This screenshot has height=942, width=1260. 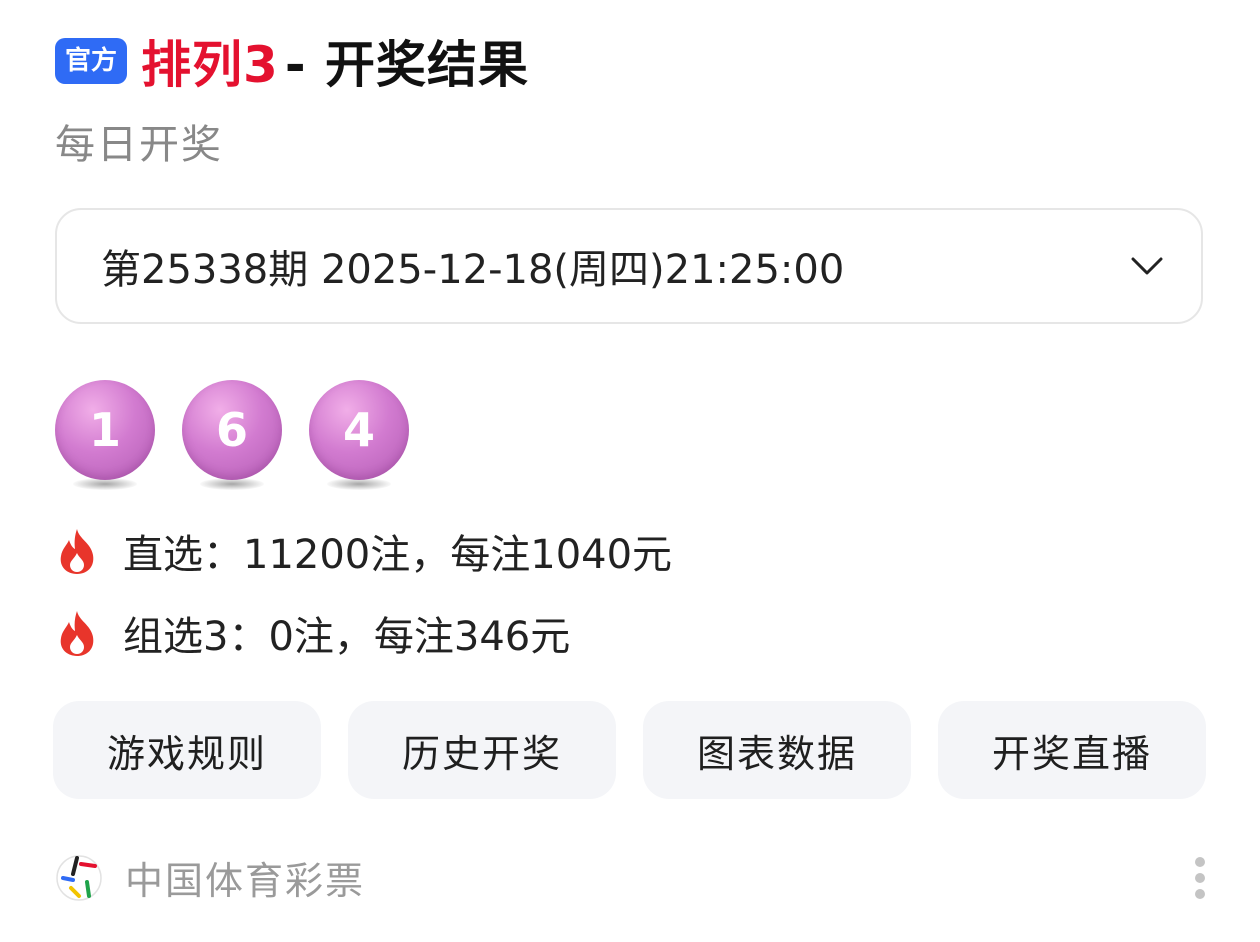 I want to click on game-rules-button: 游戏规则, so click(x=187, y=750).